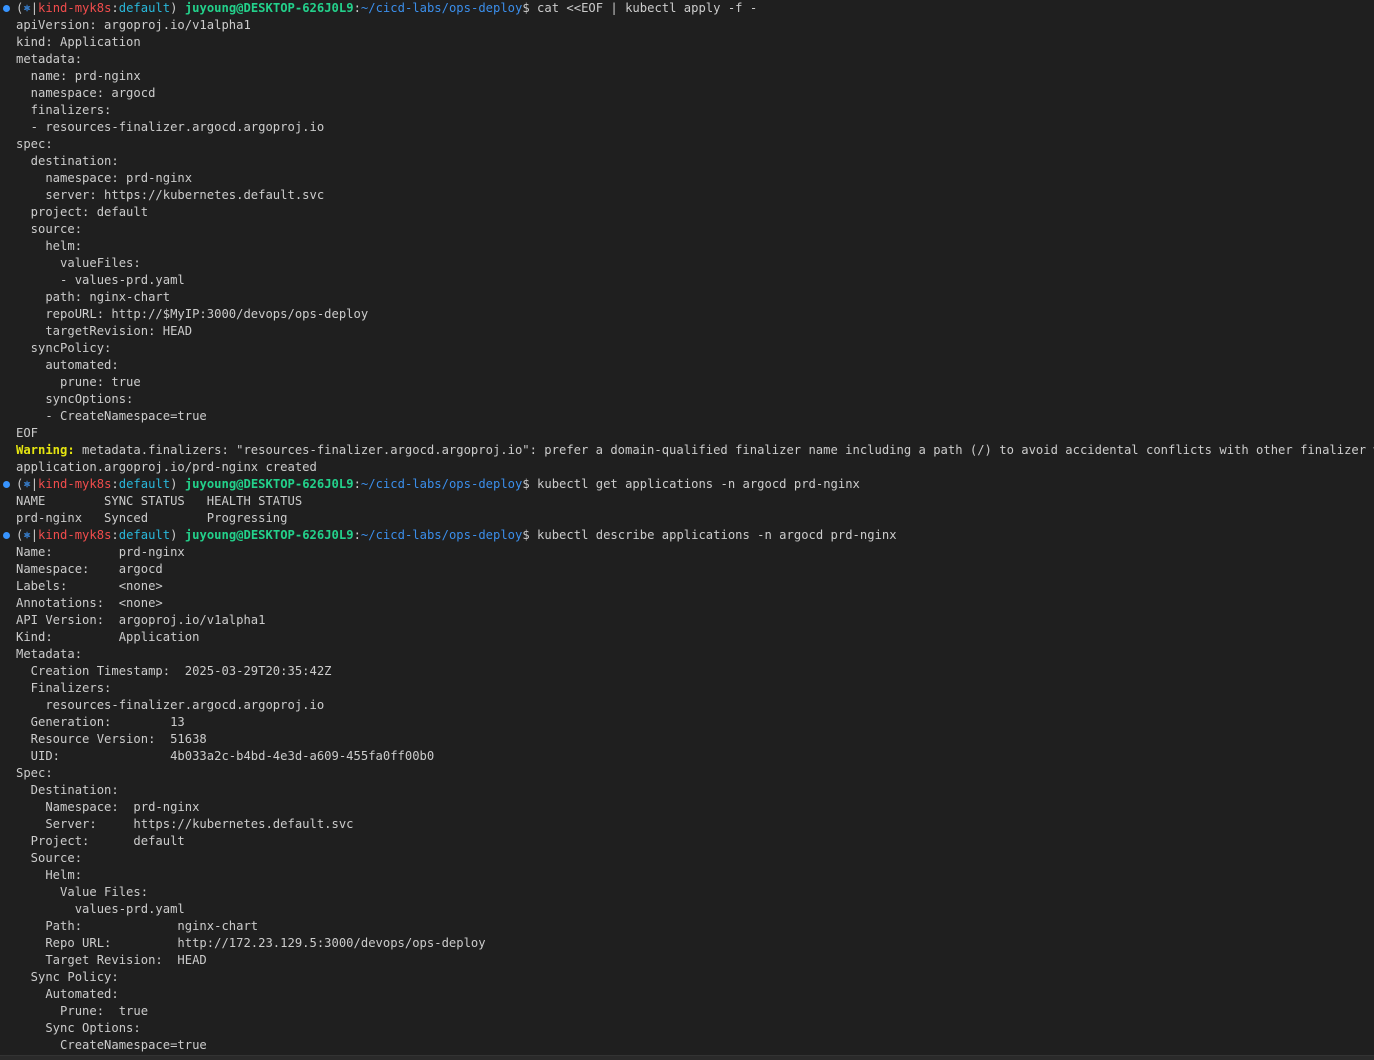 The image size is (1374, 1060). What do you see at coordinates (687, 841) in the screenshot?
I see `output-line: Project: default` at bounding box center [687, 841].